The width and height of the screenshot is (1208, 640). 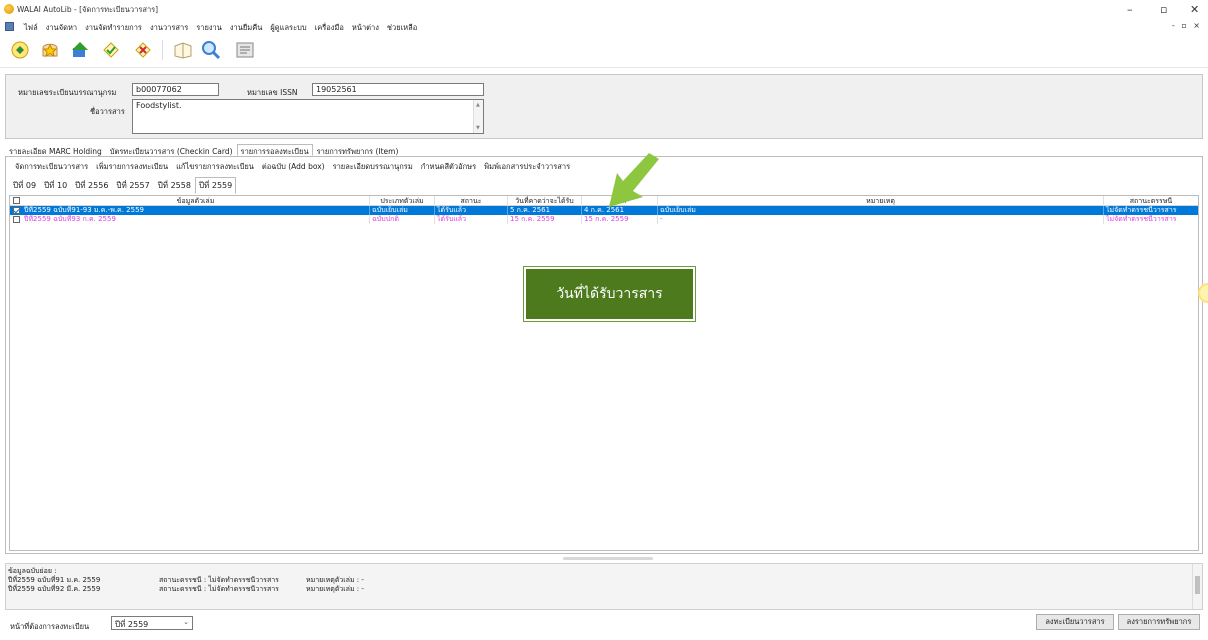 What do you see at coordinates (50, 50) in the screenshot?
I see `bookmark-star-icon` at bounding box center [50, 50].